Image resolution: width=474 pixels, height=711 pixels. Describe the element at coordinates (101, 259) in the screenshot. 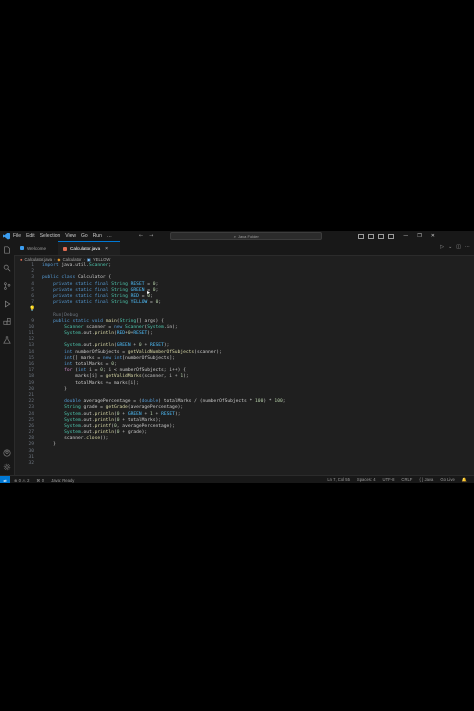

I see `breadcrumb-member: YELLOW` at that location.